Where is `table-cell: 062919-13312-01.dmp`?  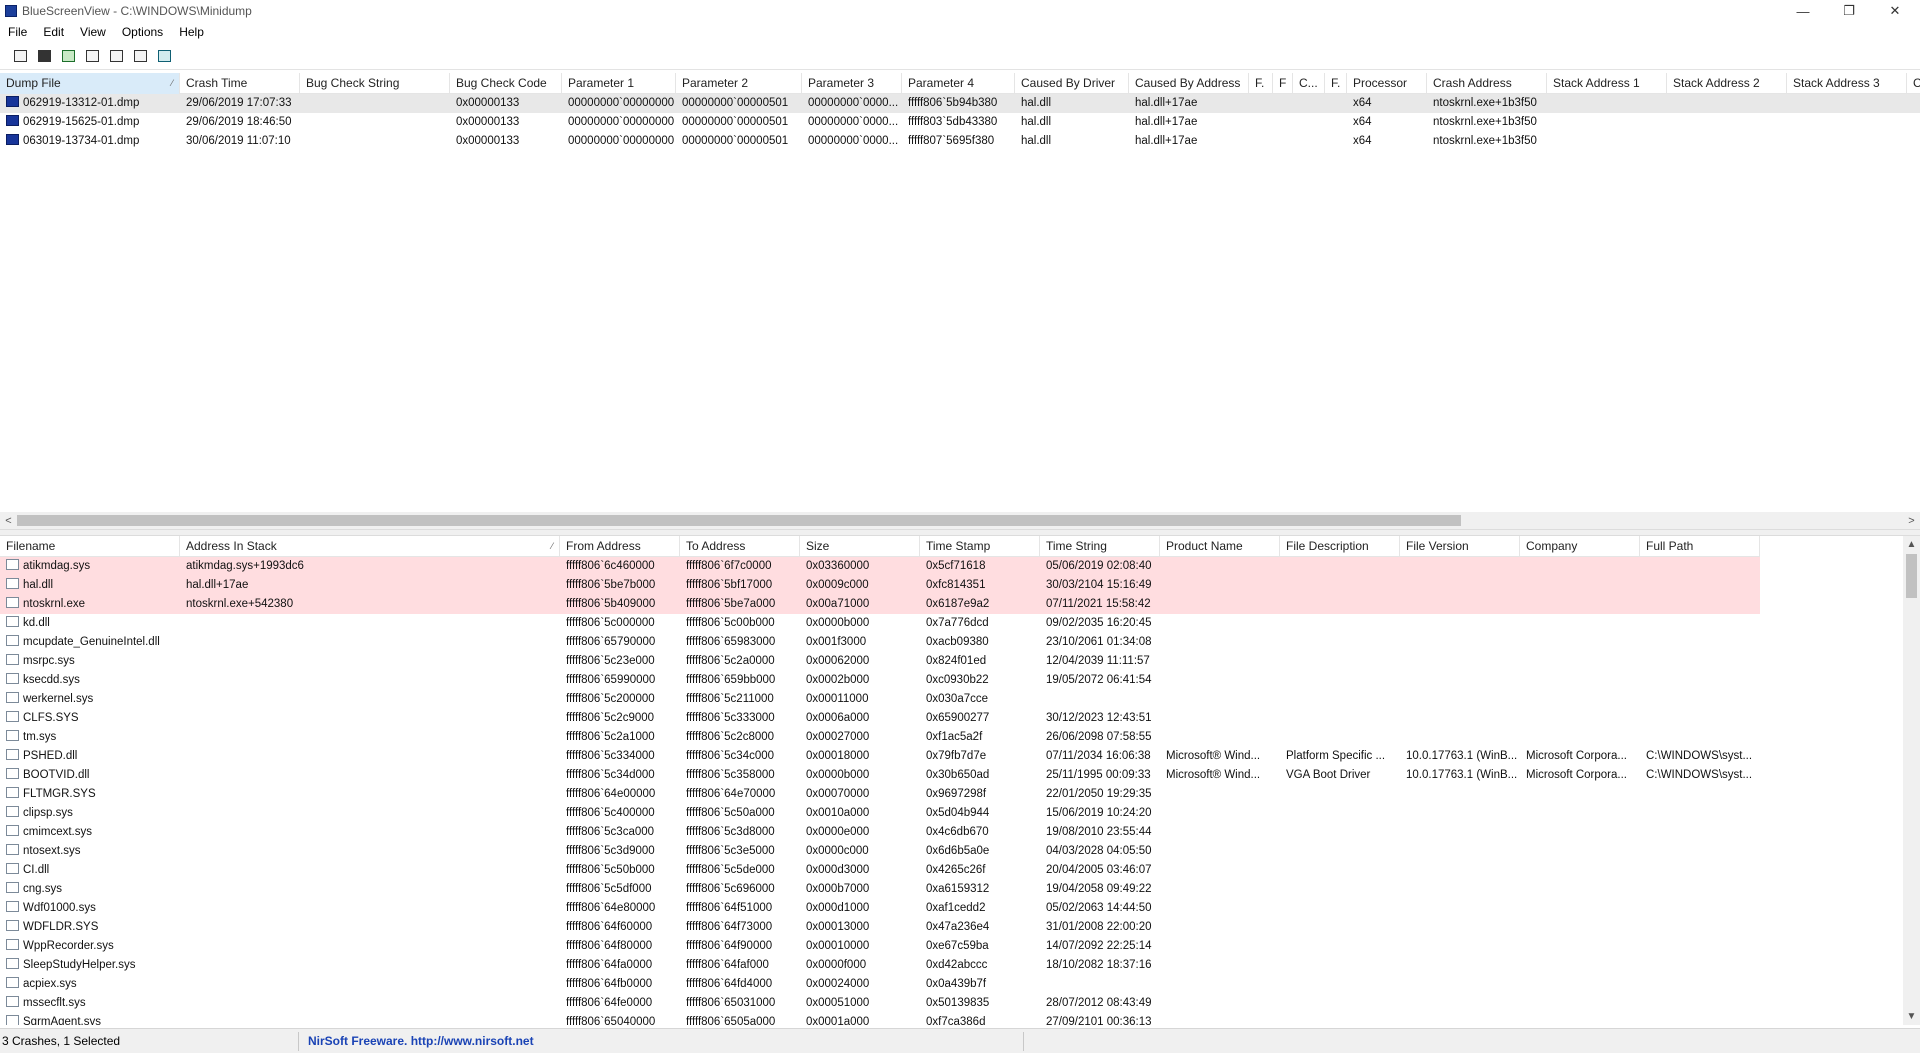 table-cell: 062919-13312-01.dmp is located at coordinates (90, 103).